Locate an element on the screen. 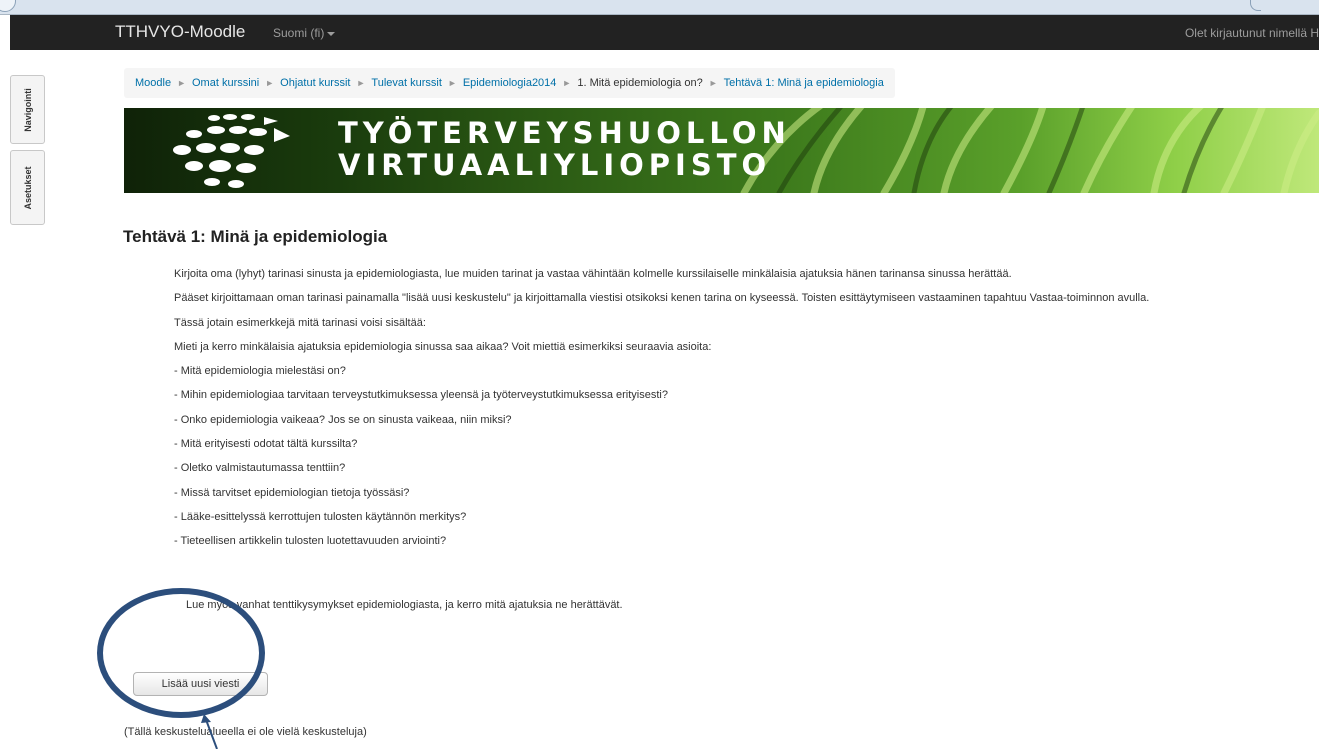 The image size is (1319, 749). site-brand: TTHVYO-Moodle is located at coordinates (180, 32).